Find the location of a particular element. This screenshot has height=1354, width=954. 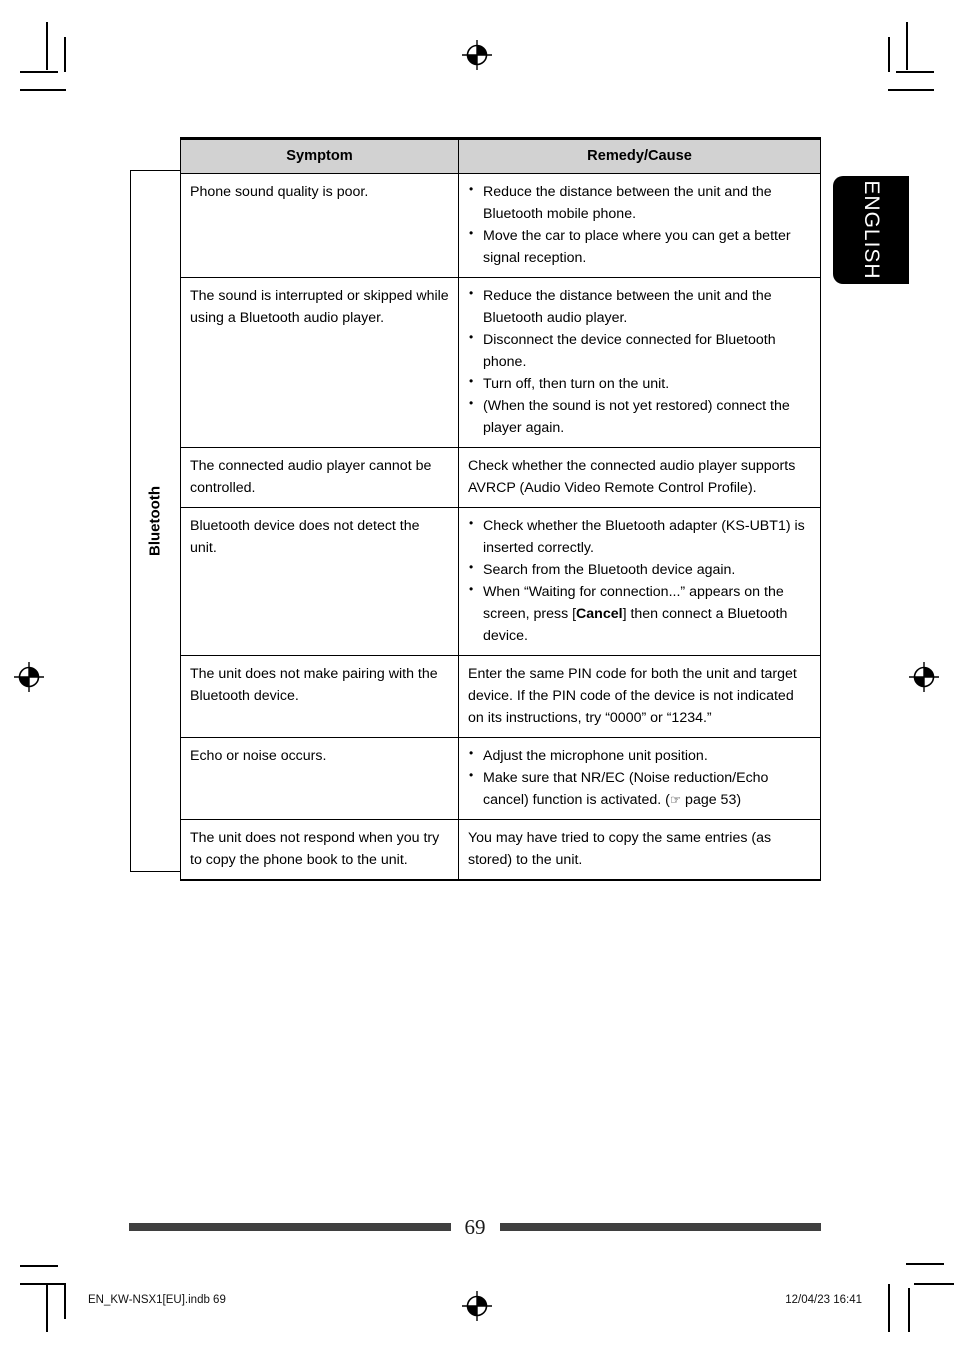

crop-mark-bottom-right-vertical-inner is located at coordinates (909, 1310).